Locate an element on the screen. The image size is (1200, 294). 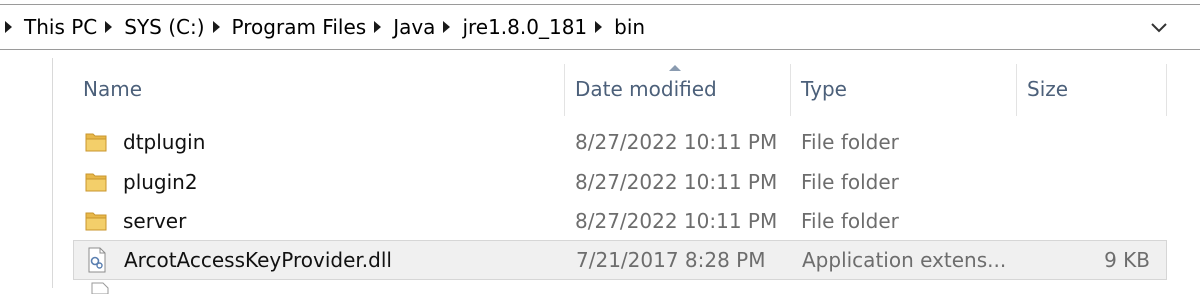
file-date-modified: 7/21/2017 8:28 PM is located at coordinates (671, 260).